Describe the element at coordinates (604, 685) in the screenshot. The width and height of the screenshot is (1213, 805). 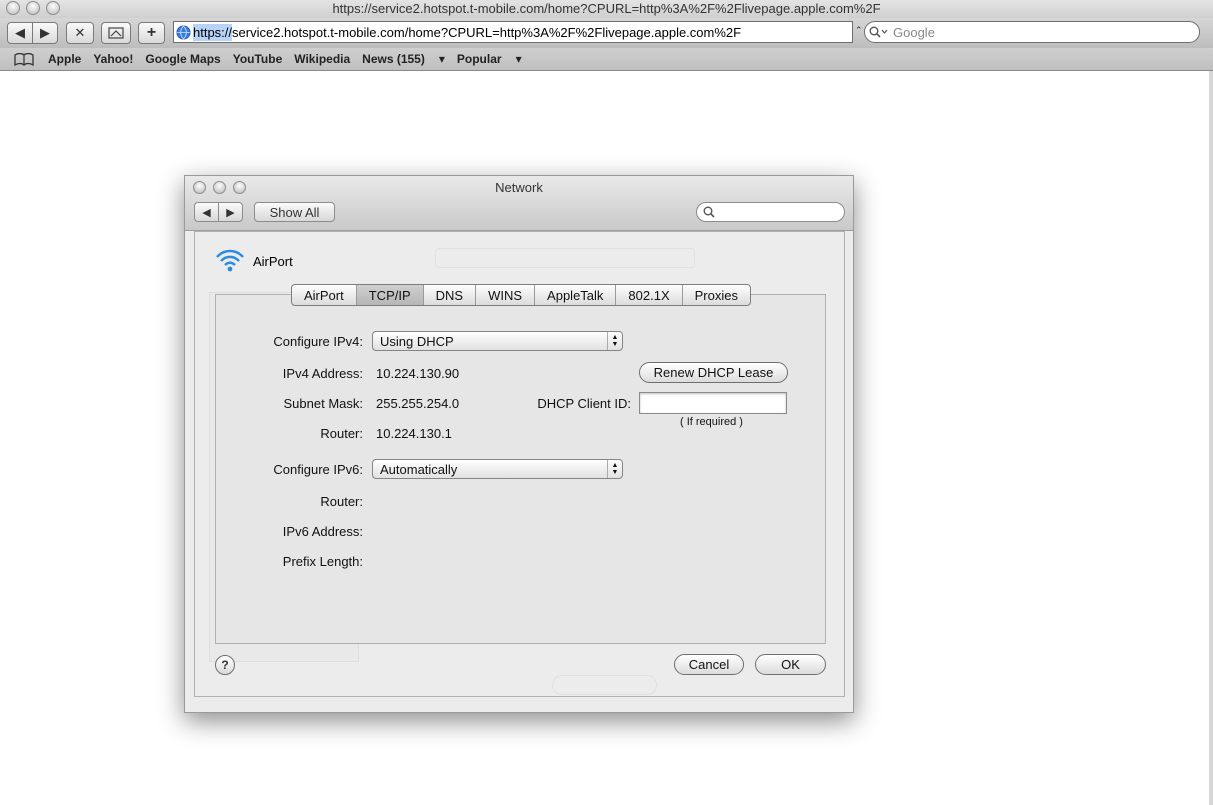
I see `ghost-assist-button` at that location.